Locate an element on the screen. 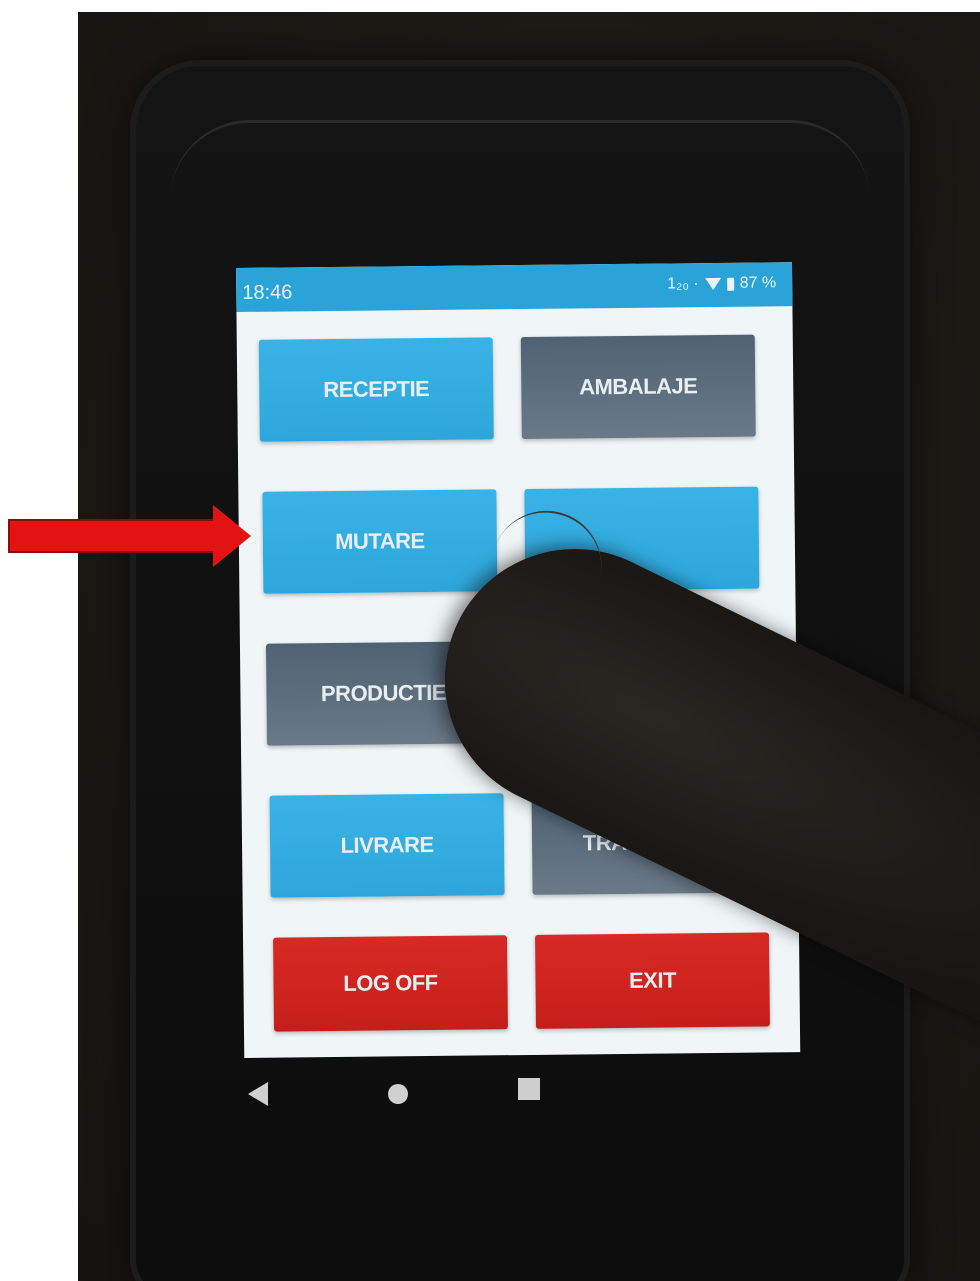 This screenshot has height=1281, width=980. arrow-head-icon is located at coordinates (232, 536).